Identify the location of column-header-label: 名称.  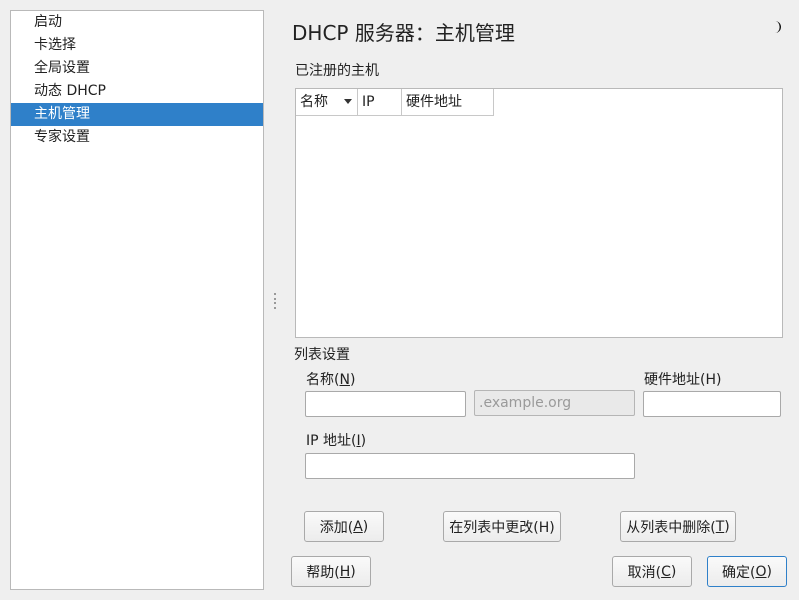
(314, 102).